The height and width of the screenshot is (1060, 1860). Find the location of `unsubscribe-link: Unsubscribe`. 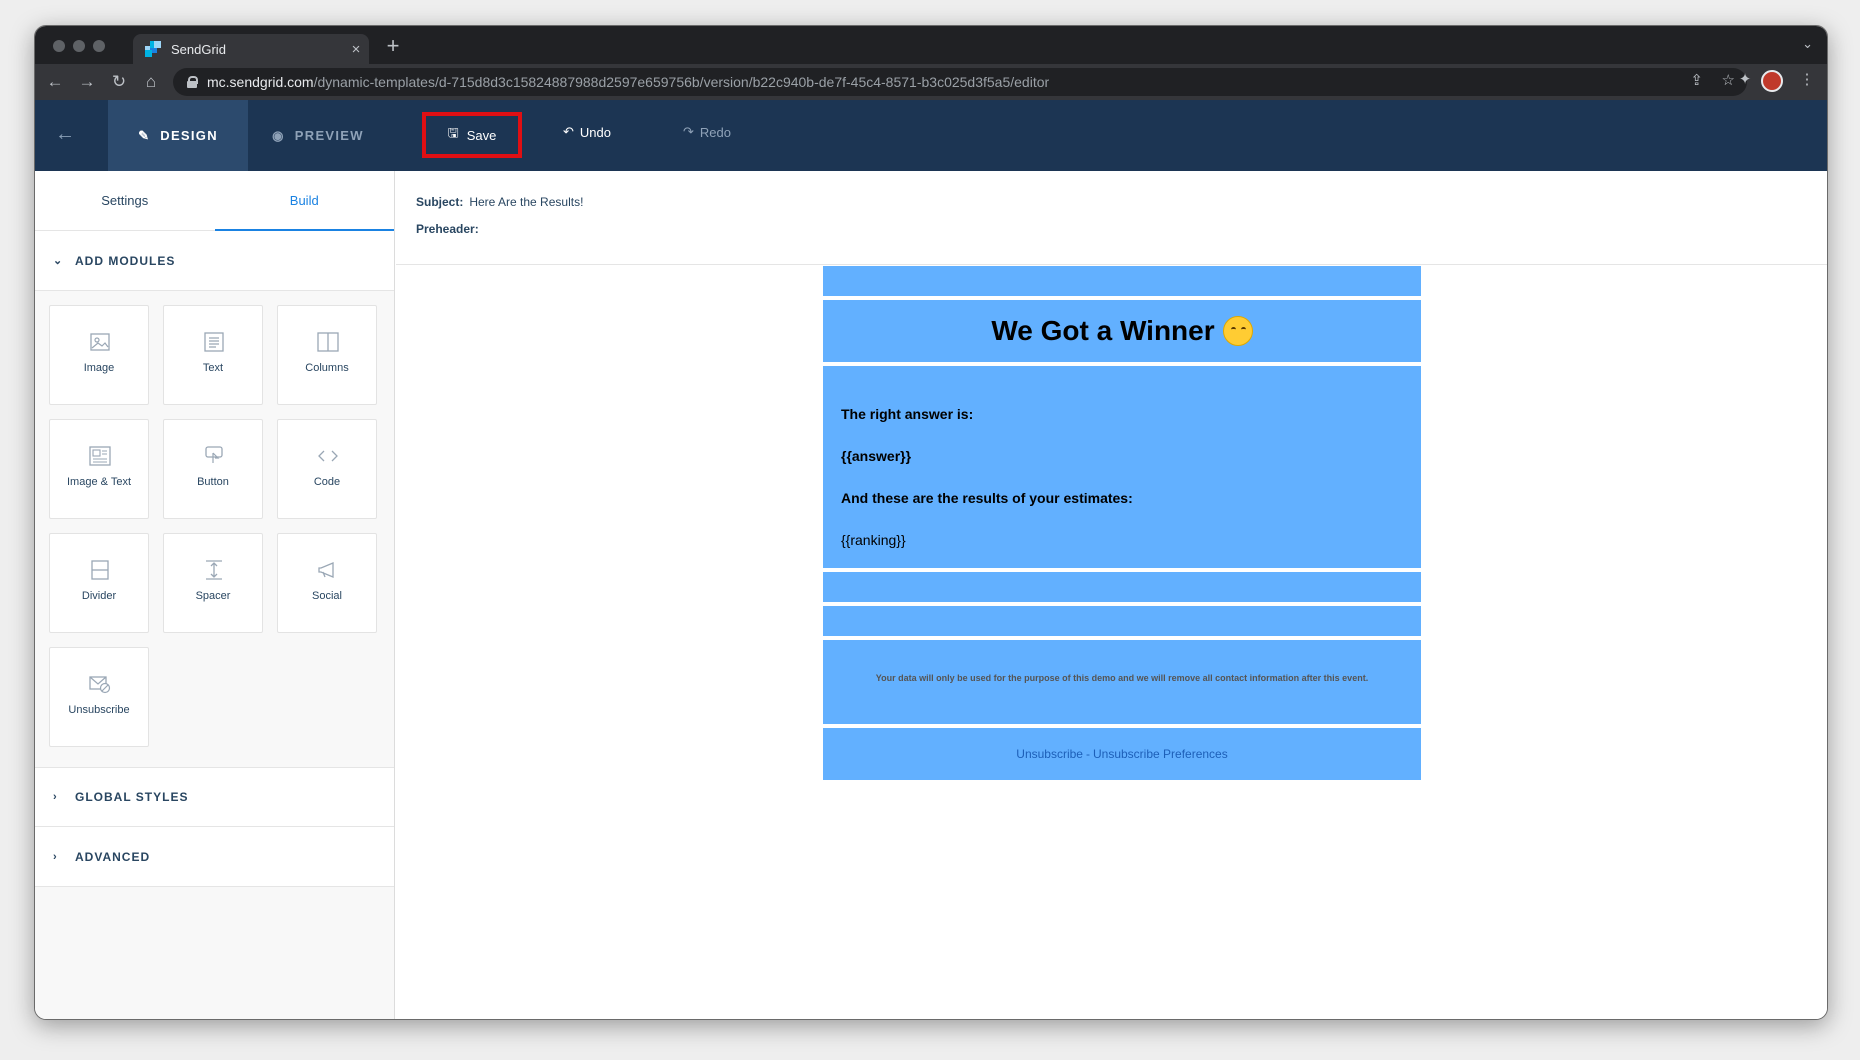

unsubscribe-link: Unsubscribe is located at coordinates (1049, 754).